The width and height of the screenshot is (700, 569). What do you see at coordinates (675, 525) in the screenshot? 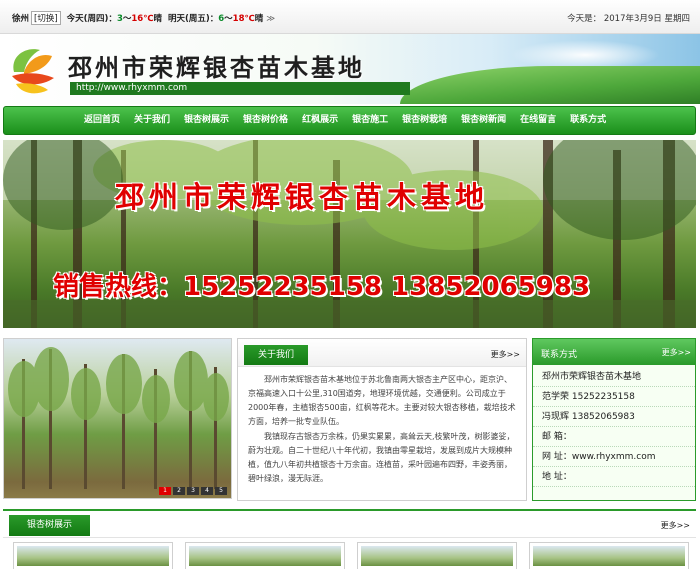
I see `gallery-more-link: 更多>>` at bounding box center [675, 525].